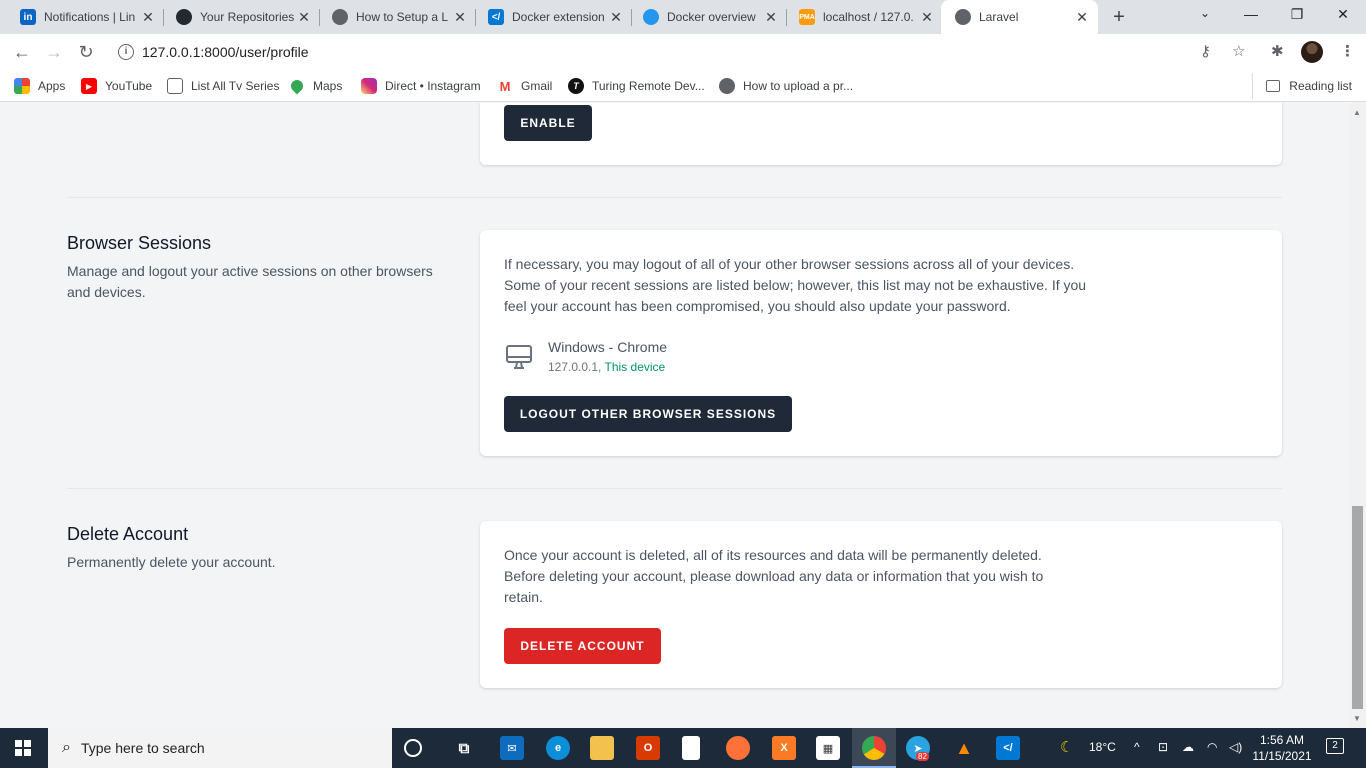 This screenshot has height=768, width=1366. I want to click on bookmark-star-icon: ☆, so click(1238, 51).